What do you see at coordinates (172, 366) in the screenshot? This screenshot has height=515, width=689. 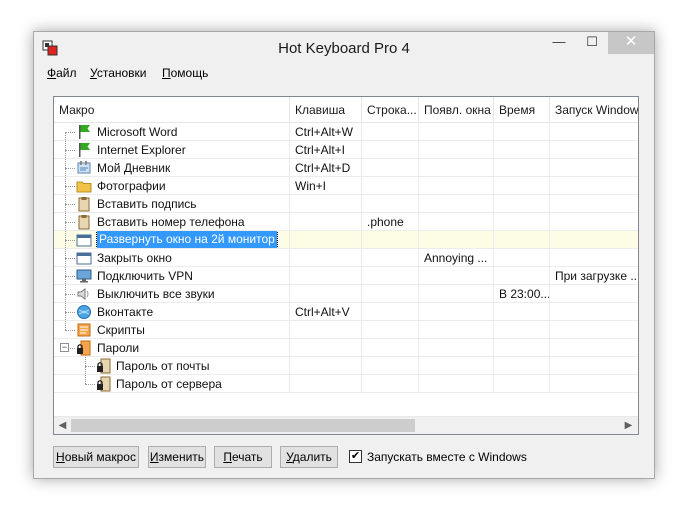 I see `cell-macro: Пароль от почты` at bounding box center [172, 366].